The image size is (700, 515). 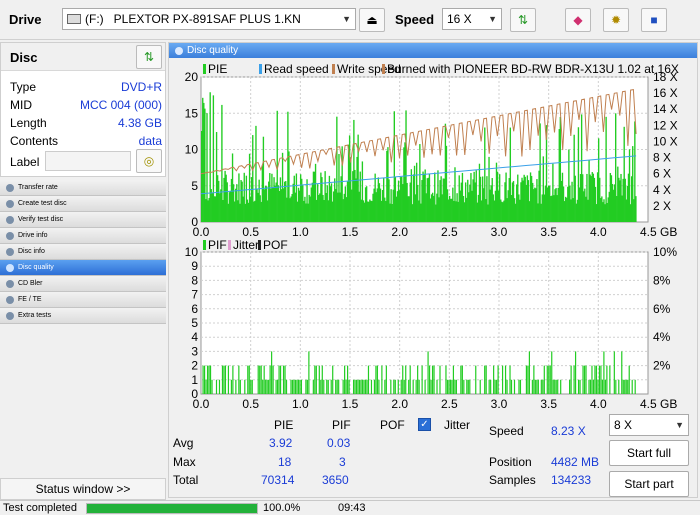 What do you see at coordinates (83, 220) in the screenshot?
I see `sidebar-item-verify-test-disc: Verify test disc` at bounding box center [83, 220].